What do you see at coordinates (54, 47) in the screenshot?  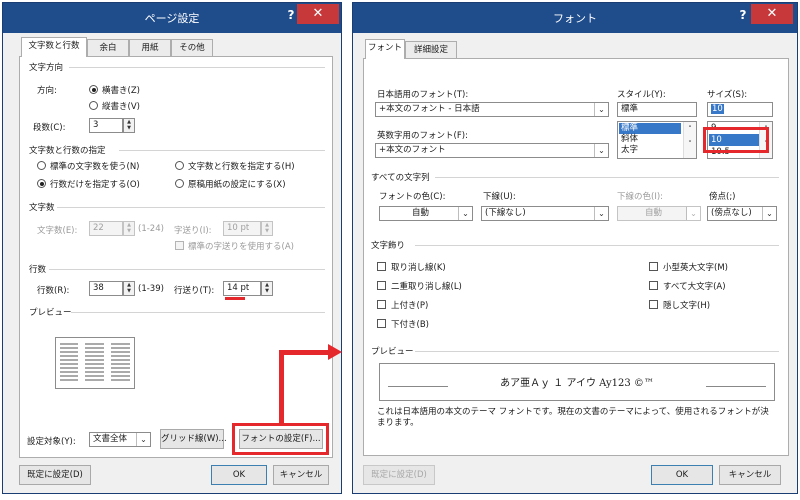 I see `tab-chars-lines: 文字数と行数` at bounding box center [54, 47].